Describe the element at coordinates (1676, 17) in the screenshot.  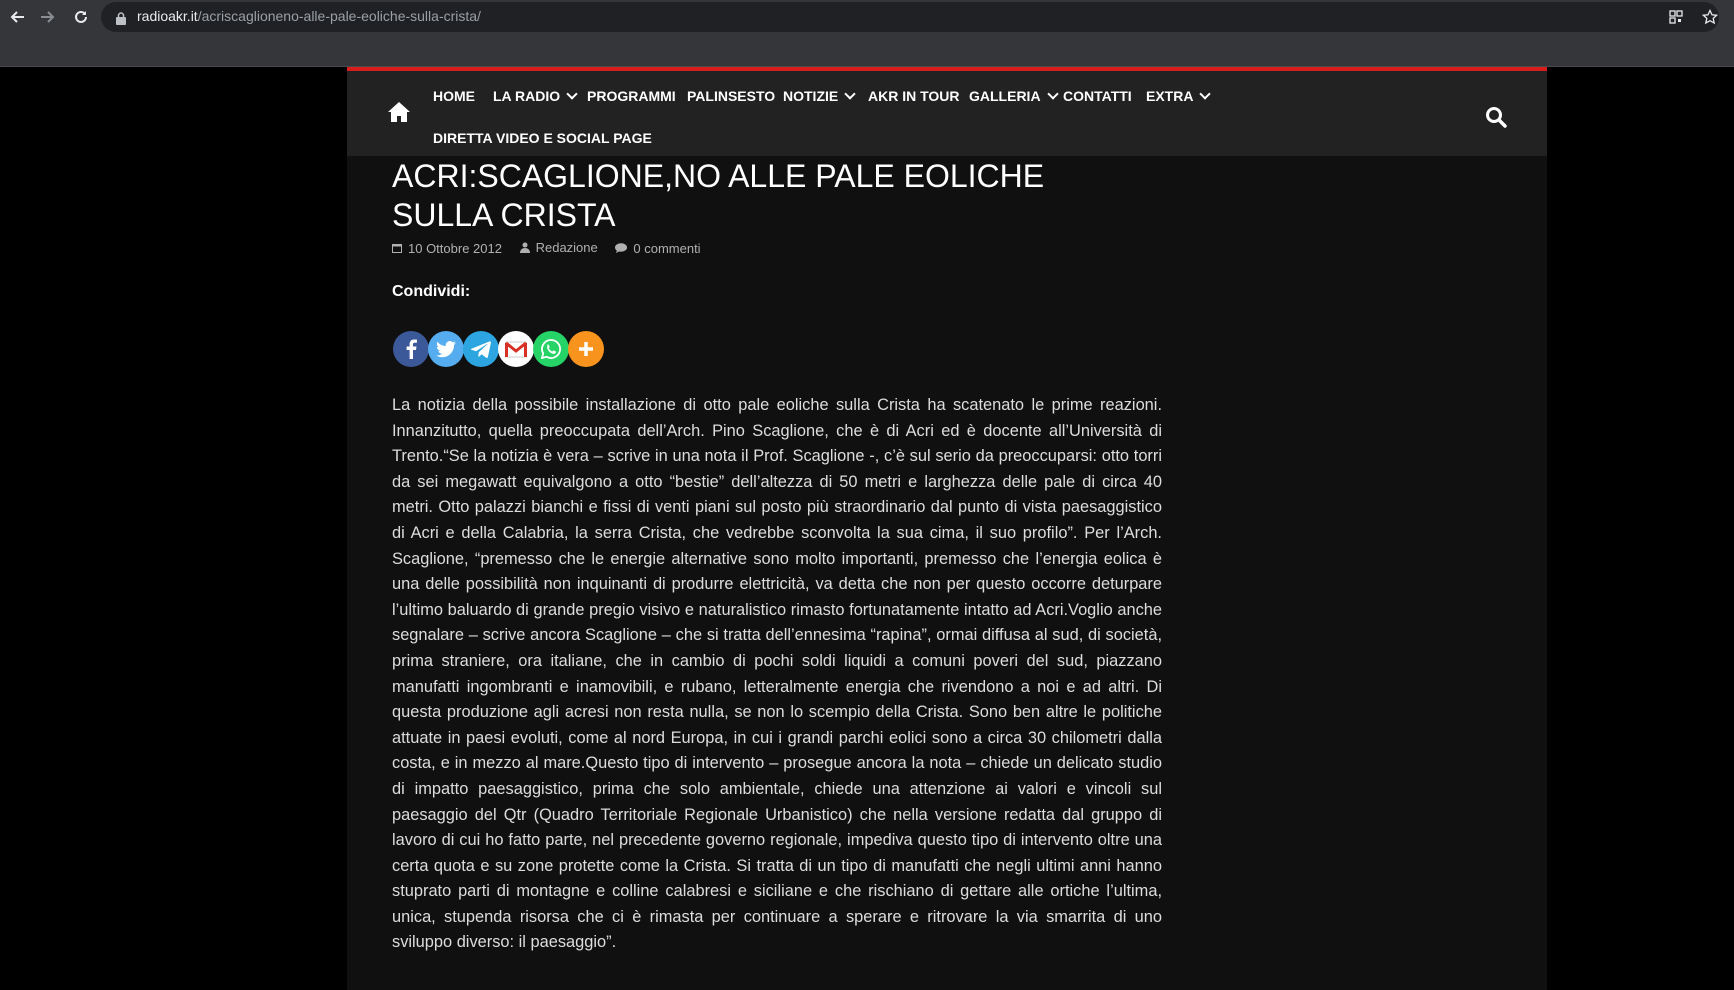
I see `qr-icon` at that location.